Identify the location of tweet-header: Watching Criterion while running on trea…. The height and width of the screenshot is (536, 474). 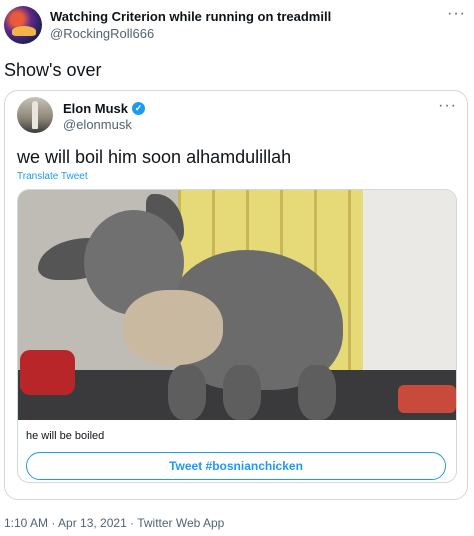
(237, 25).